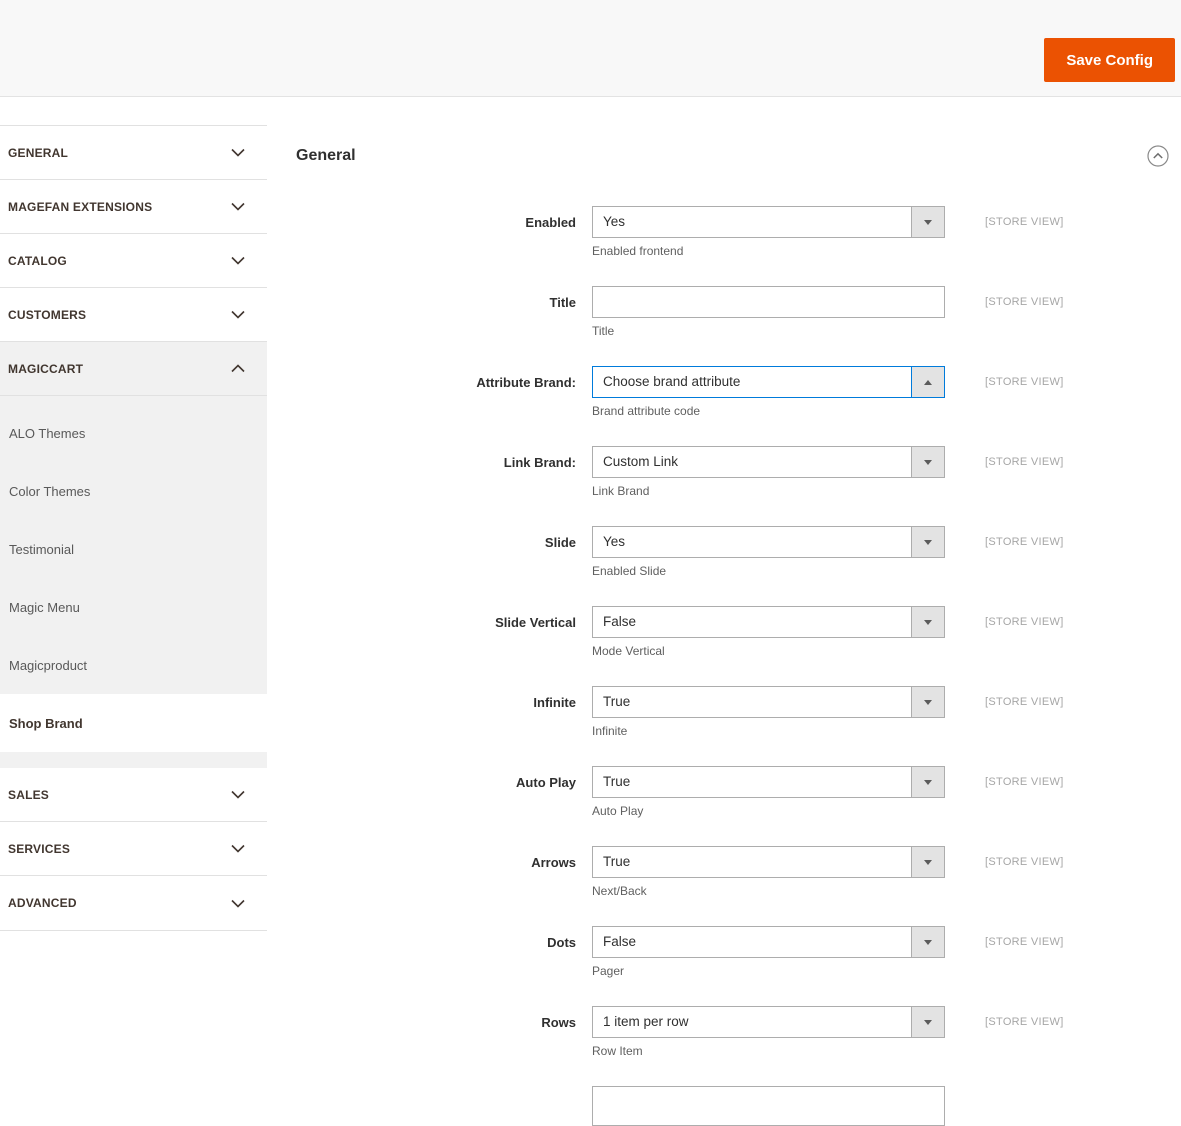  I want to click on enabled-select: Yes, so click(768, 222).